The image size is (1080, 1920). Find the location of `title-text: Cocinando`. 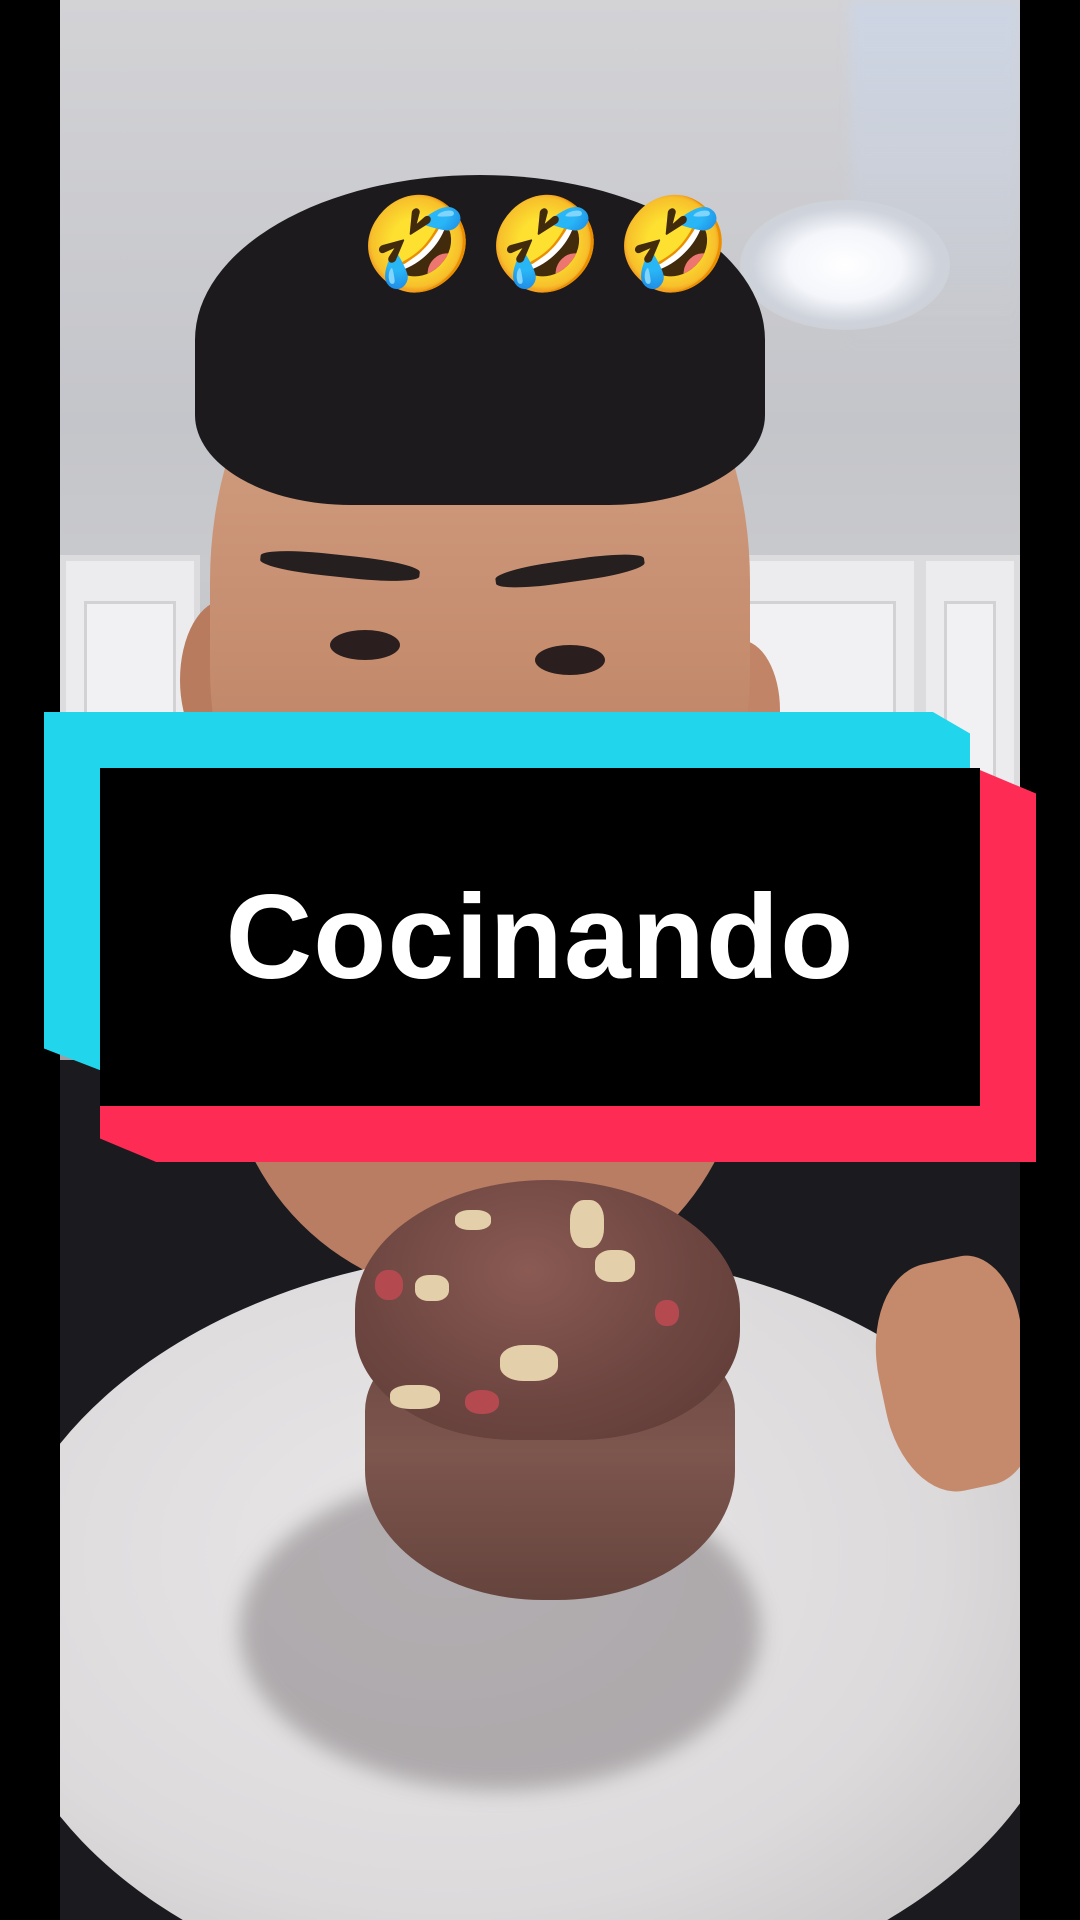

title-text: Cocinando is located at coordinates (540, 937).